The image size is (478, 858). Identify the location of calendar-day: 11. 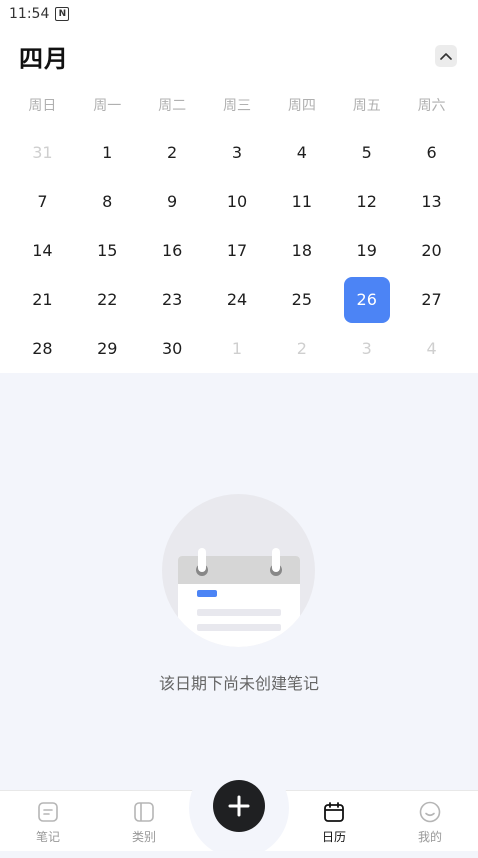
(301, 201).